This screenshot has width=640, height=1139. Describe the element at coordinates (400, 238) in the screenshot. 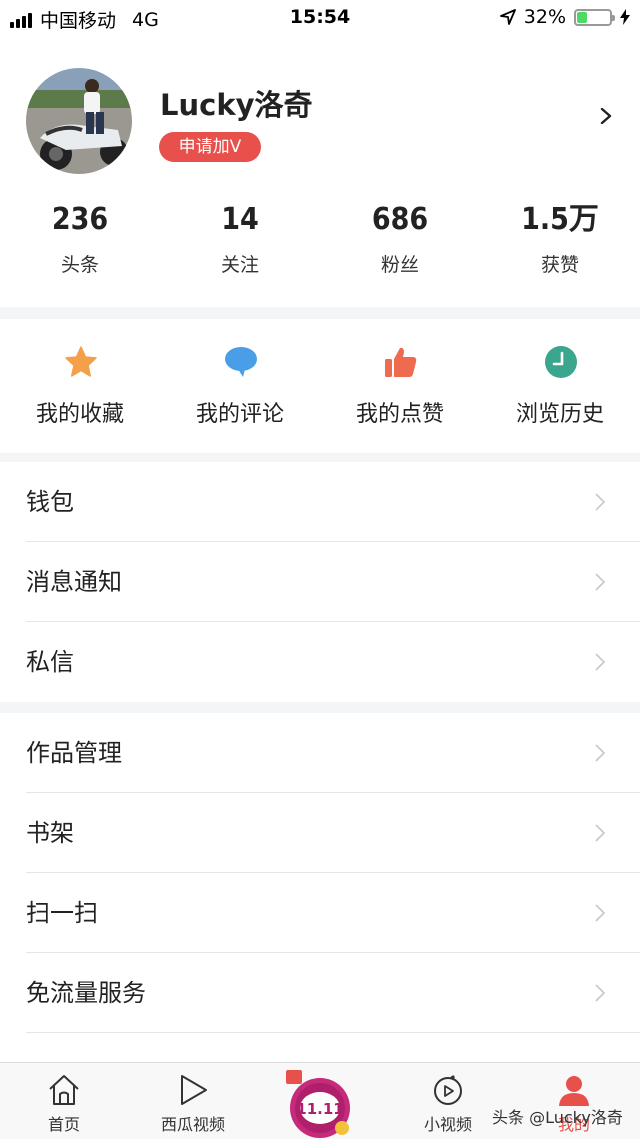

I see `stat-followers: 686 粉丝` at that location.